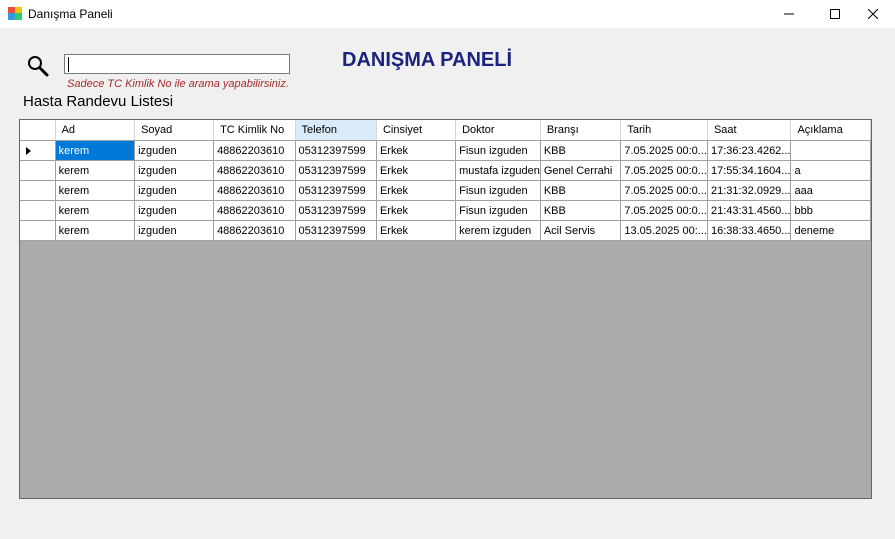  I want to click on col-header-tarih: Tarih, so click(664, 130).